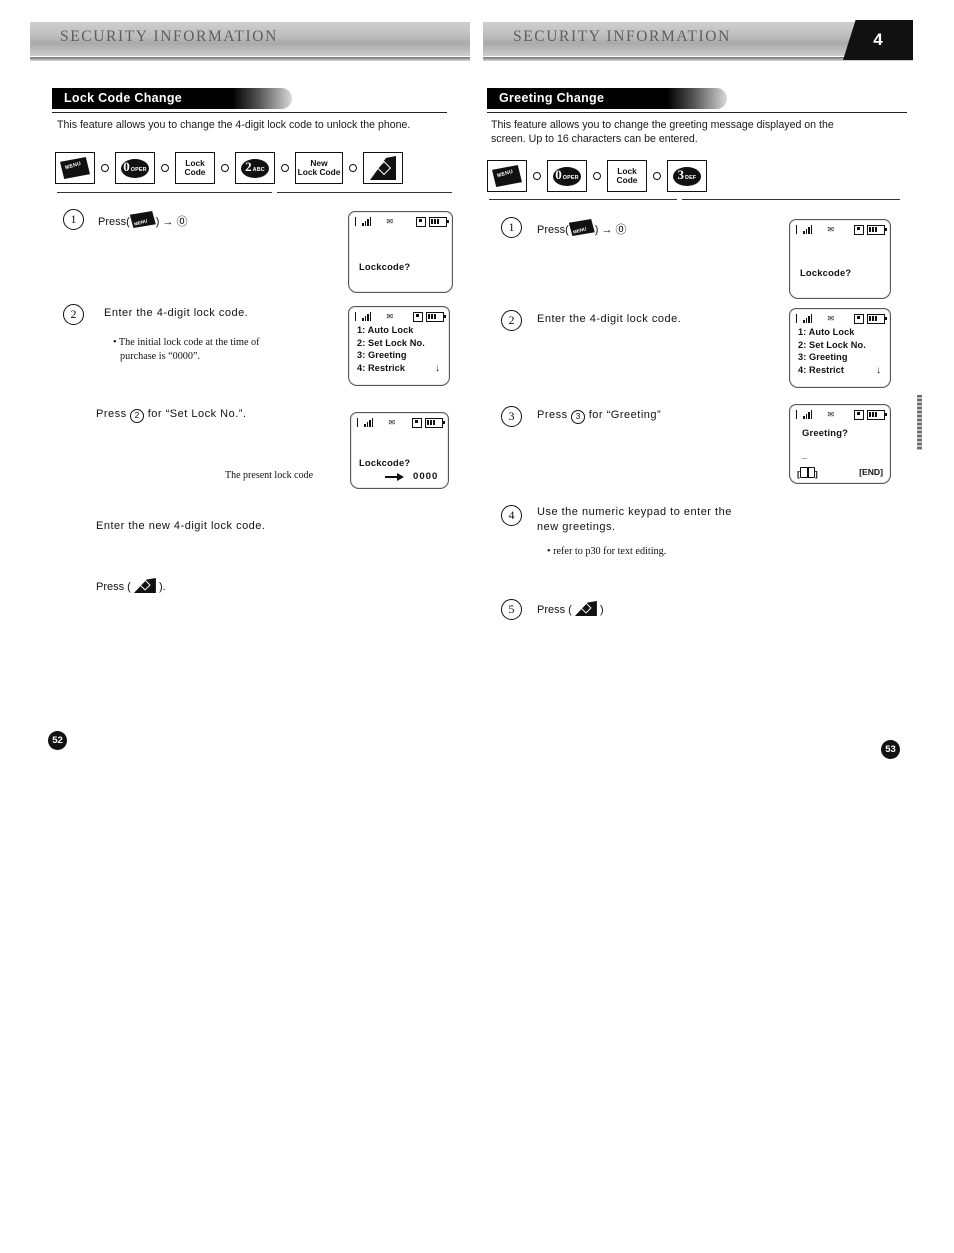  Describe the element at coordinates (570, 609) in the screenshot. I see `right-step-5-text: Press ( )` at that location.